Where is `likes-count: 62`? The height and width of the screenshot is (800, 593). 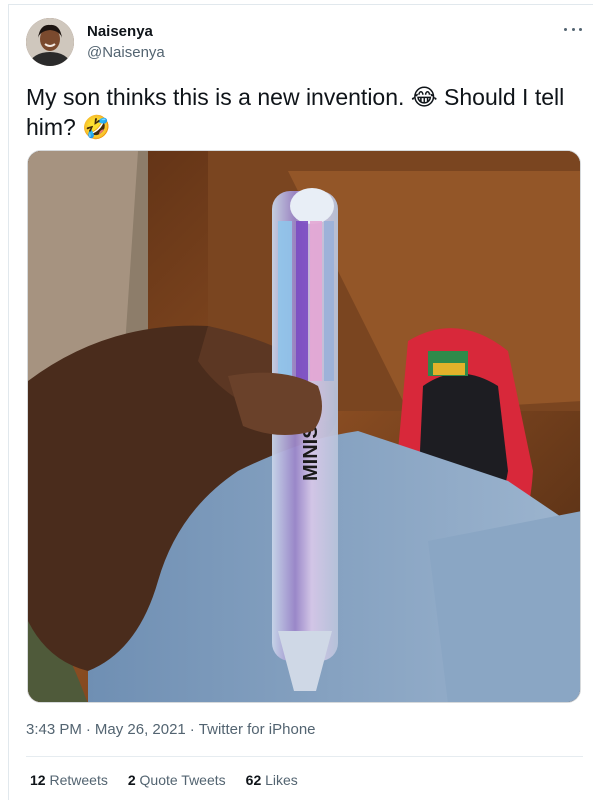 likes-count: 62 is located at coordinates (253, 780).